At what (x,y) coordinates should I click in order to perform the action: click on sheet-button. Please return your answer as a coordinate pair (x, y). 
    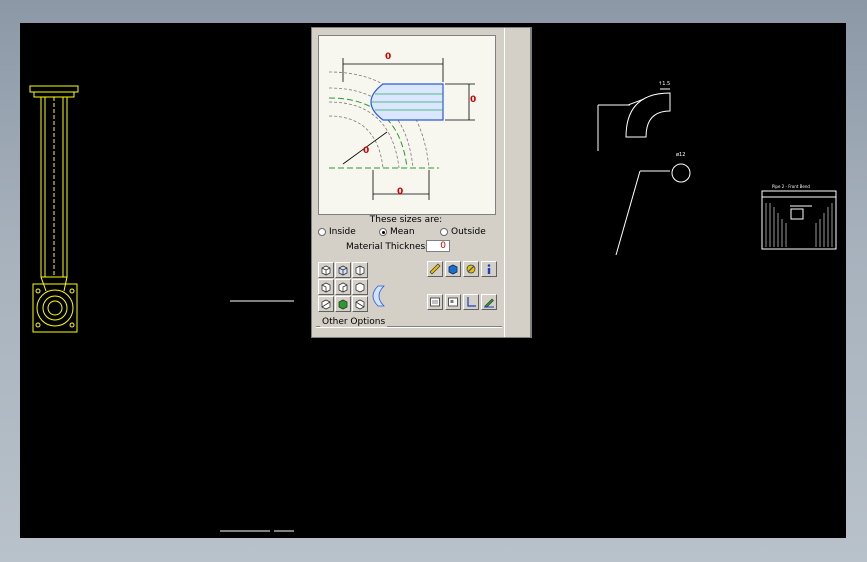
    Looking at the image, I should click on (435, 302).